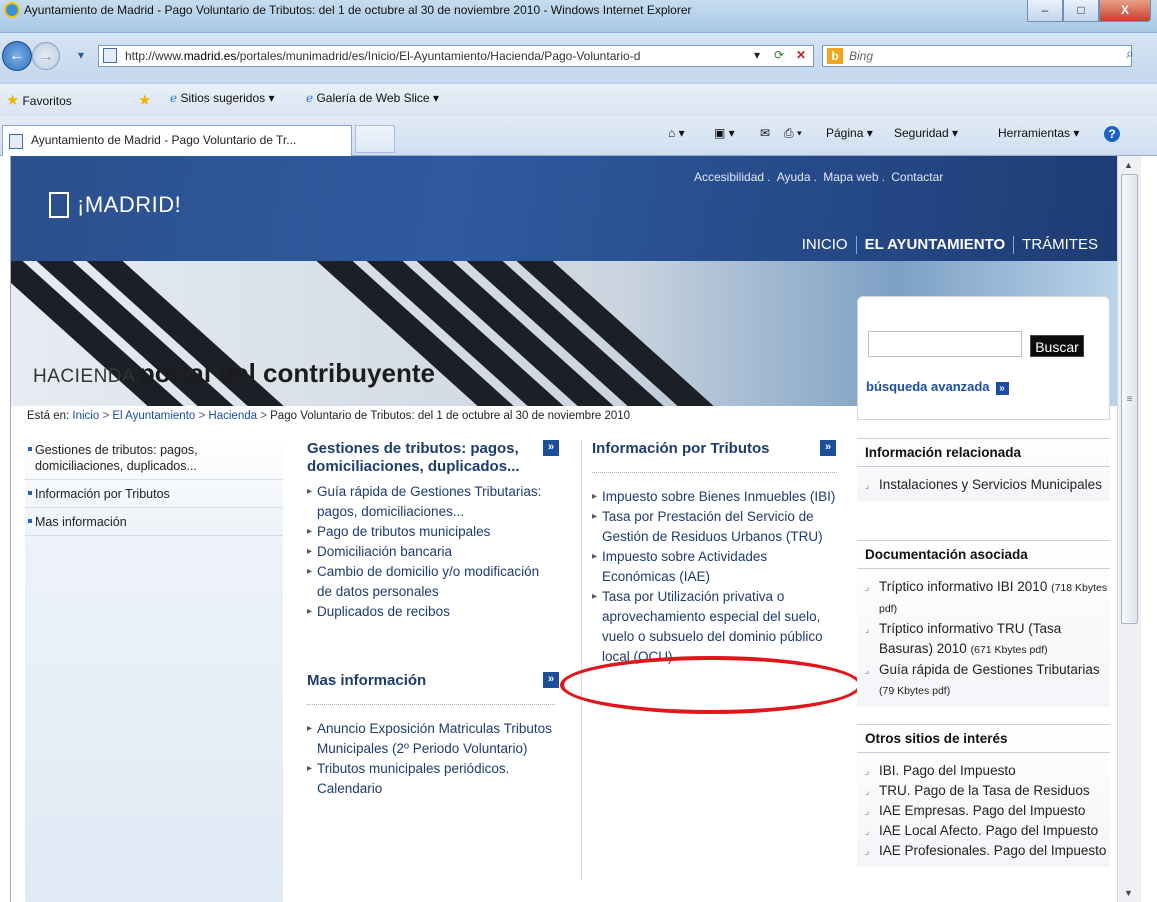 The width and height of the screenshot is (1157, 902). Describe the element at coordinates (765, 133) in the screenshot. I see `mail-icon: ✉` at that location.